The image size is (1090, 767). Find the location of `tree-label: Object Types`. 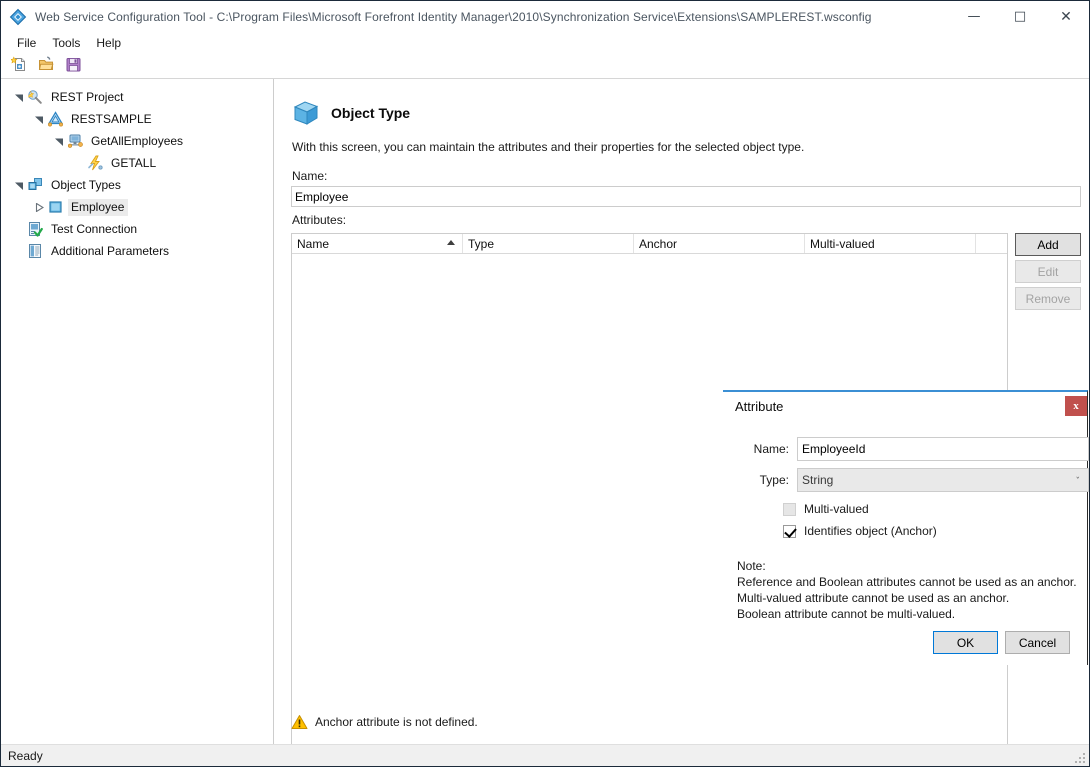

tree-label: Object Types is located at coordinates (86, 184).